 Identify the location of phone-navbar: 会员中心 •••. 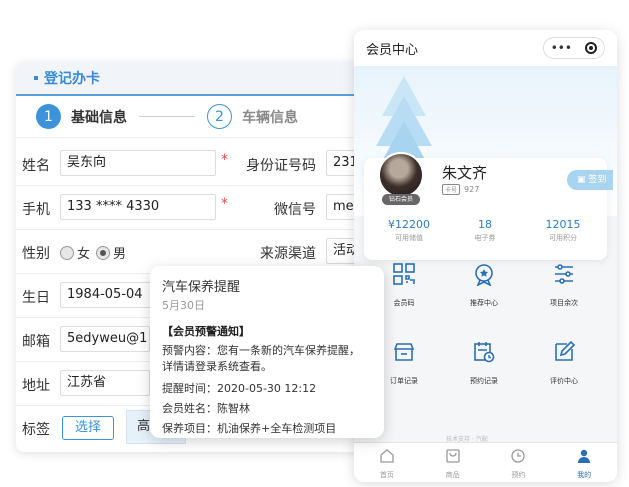
(485, 48).